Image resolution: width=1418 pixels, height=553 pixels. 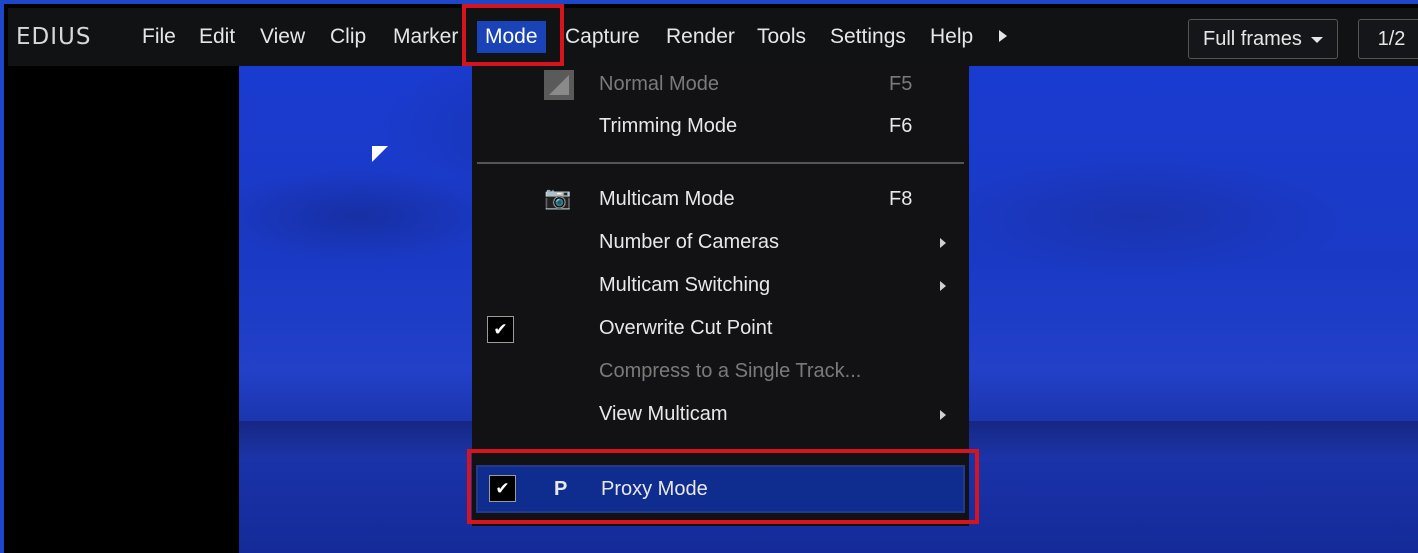 I want to click on menu-item-overwrite-cut-point: ✔ Overwrite Cut Point, so click(x=720, y=330).